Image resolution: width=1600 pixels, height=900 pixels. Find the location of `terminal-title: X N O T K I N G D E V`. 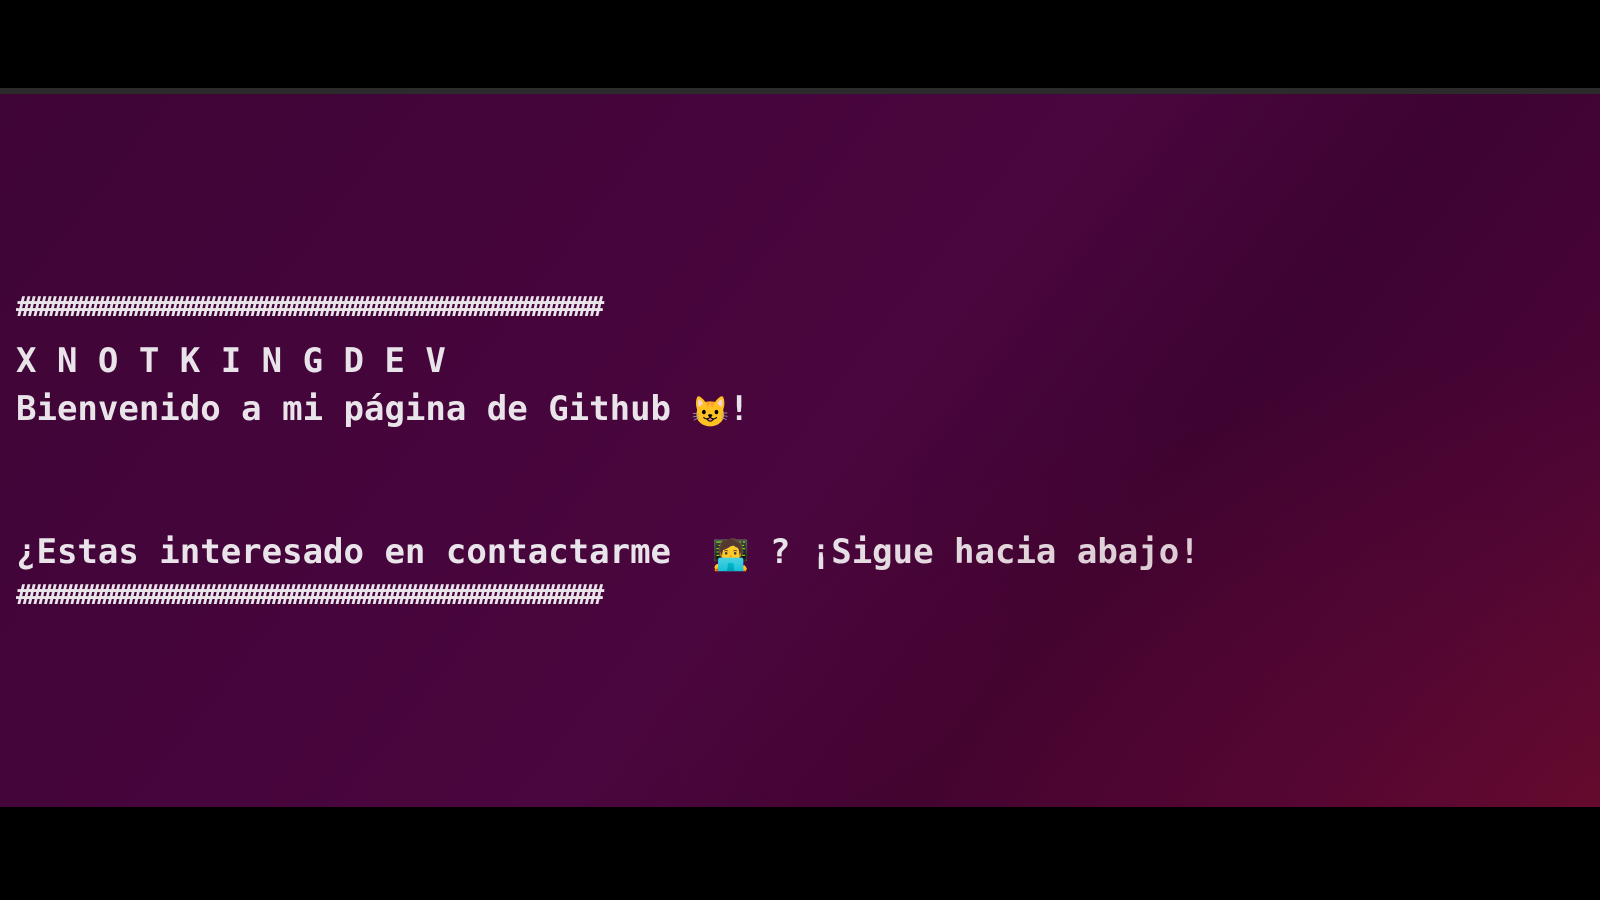

terminal-title: X N O T K I N G D E V is located at coordinates (231, 361).